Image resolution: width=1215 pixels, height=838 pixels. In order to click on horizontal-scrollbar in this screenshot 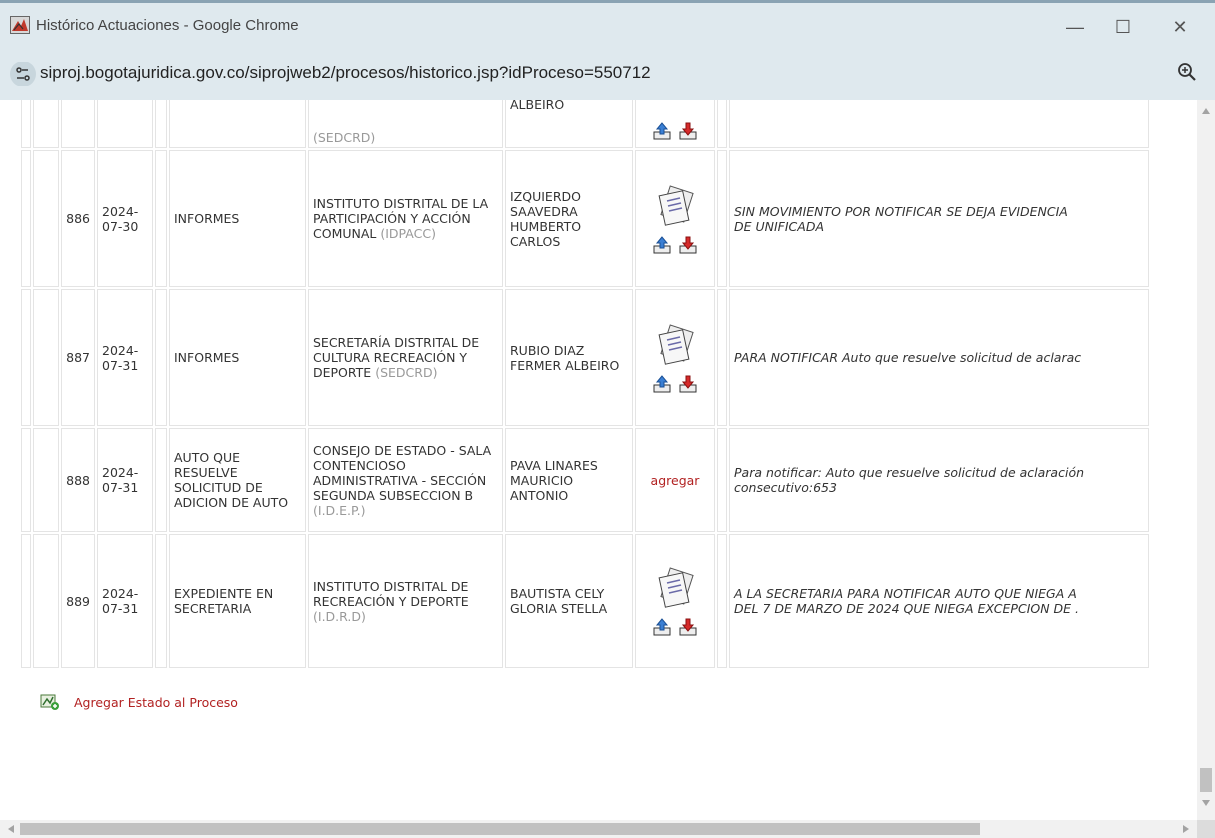, I will do `click(598, 829)`.